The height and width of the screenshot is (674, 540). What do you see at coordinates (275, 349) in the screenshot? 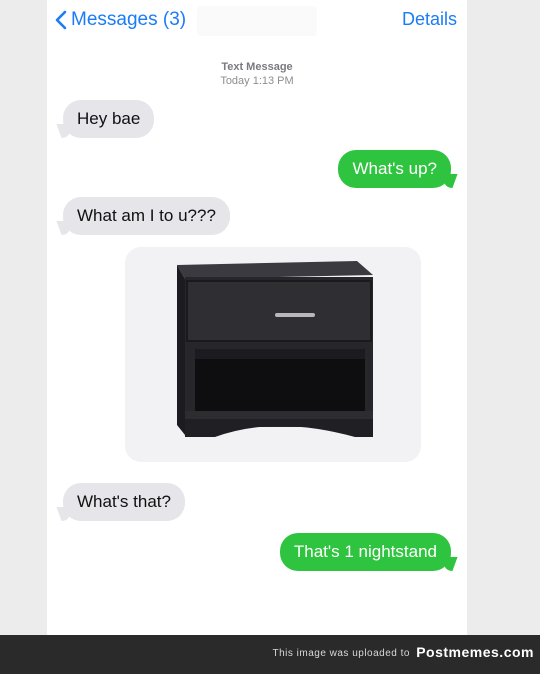
I see `nightstand-image` at bounding box center [275, 349].